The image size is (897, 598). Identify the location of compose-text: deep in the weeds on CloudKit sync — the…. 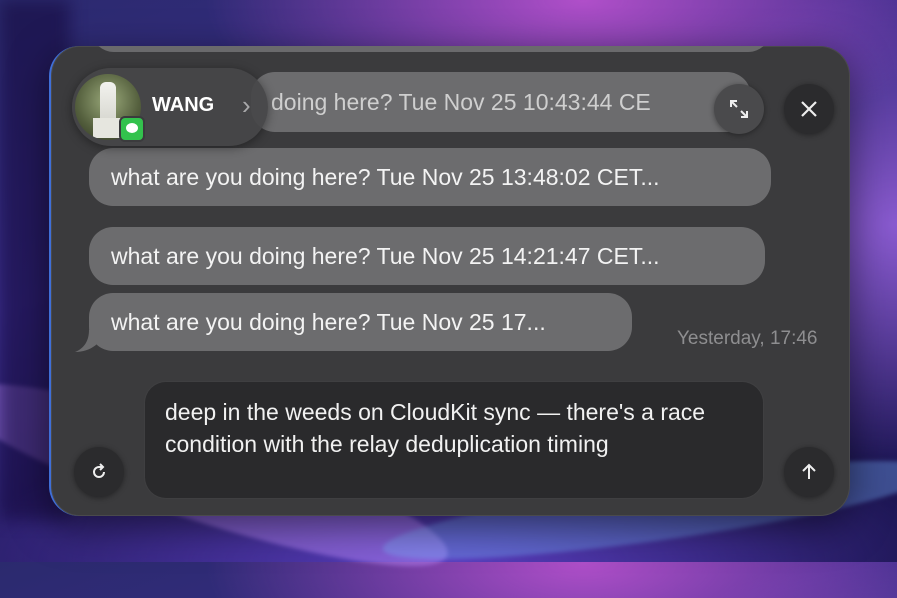
(435, 428).